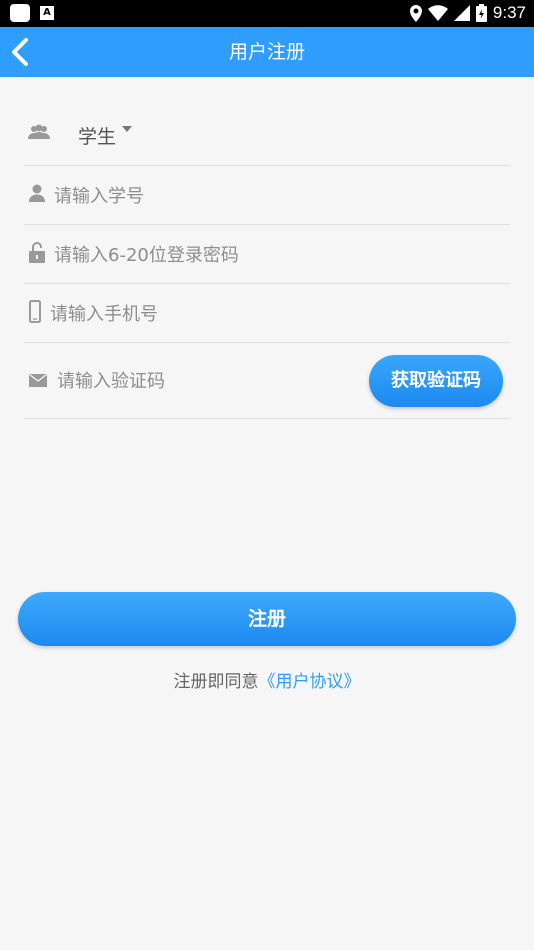 Image resolution: width=534 pixels, height=950 pixels. Describe the element at coordinates (111, 381) in the screenshot. I see `verification-code-placeholder: 请输入验证码` at that location.